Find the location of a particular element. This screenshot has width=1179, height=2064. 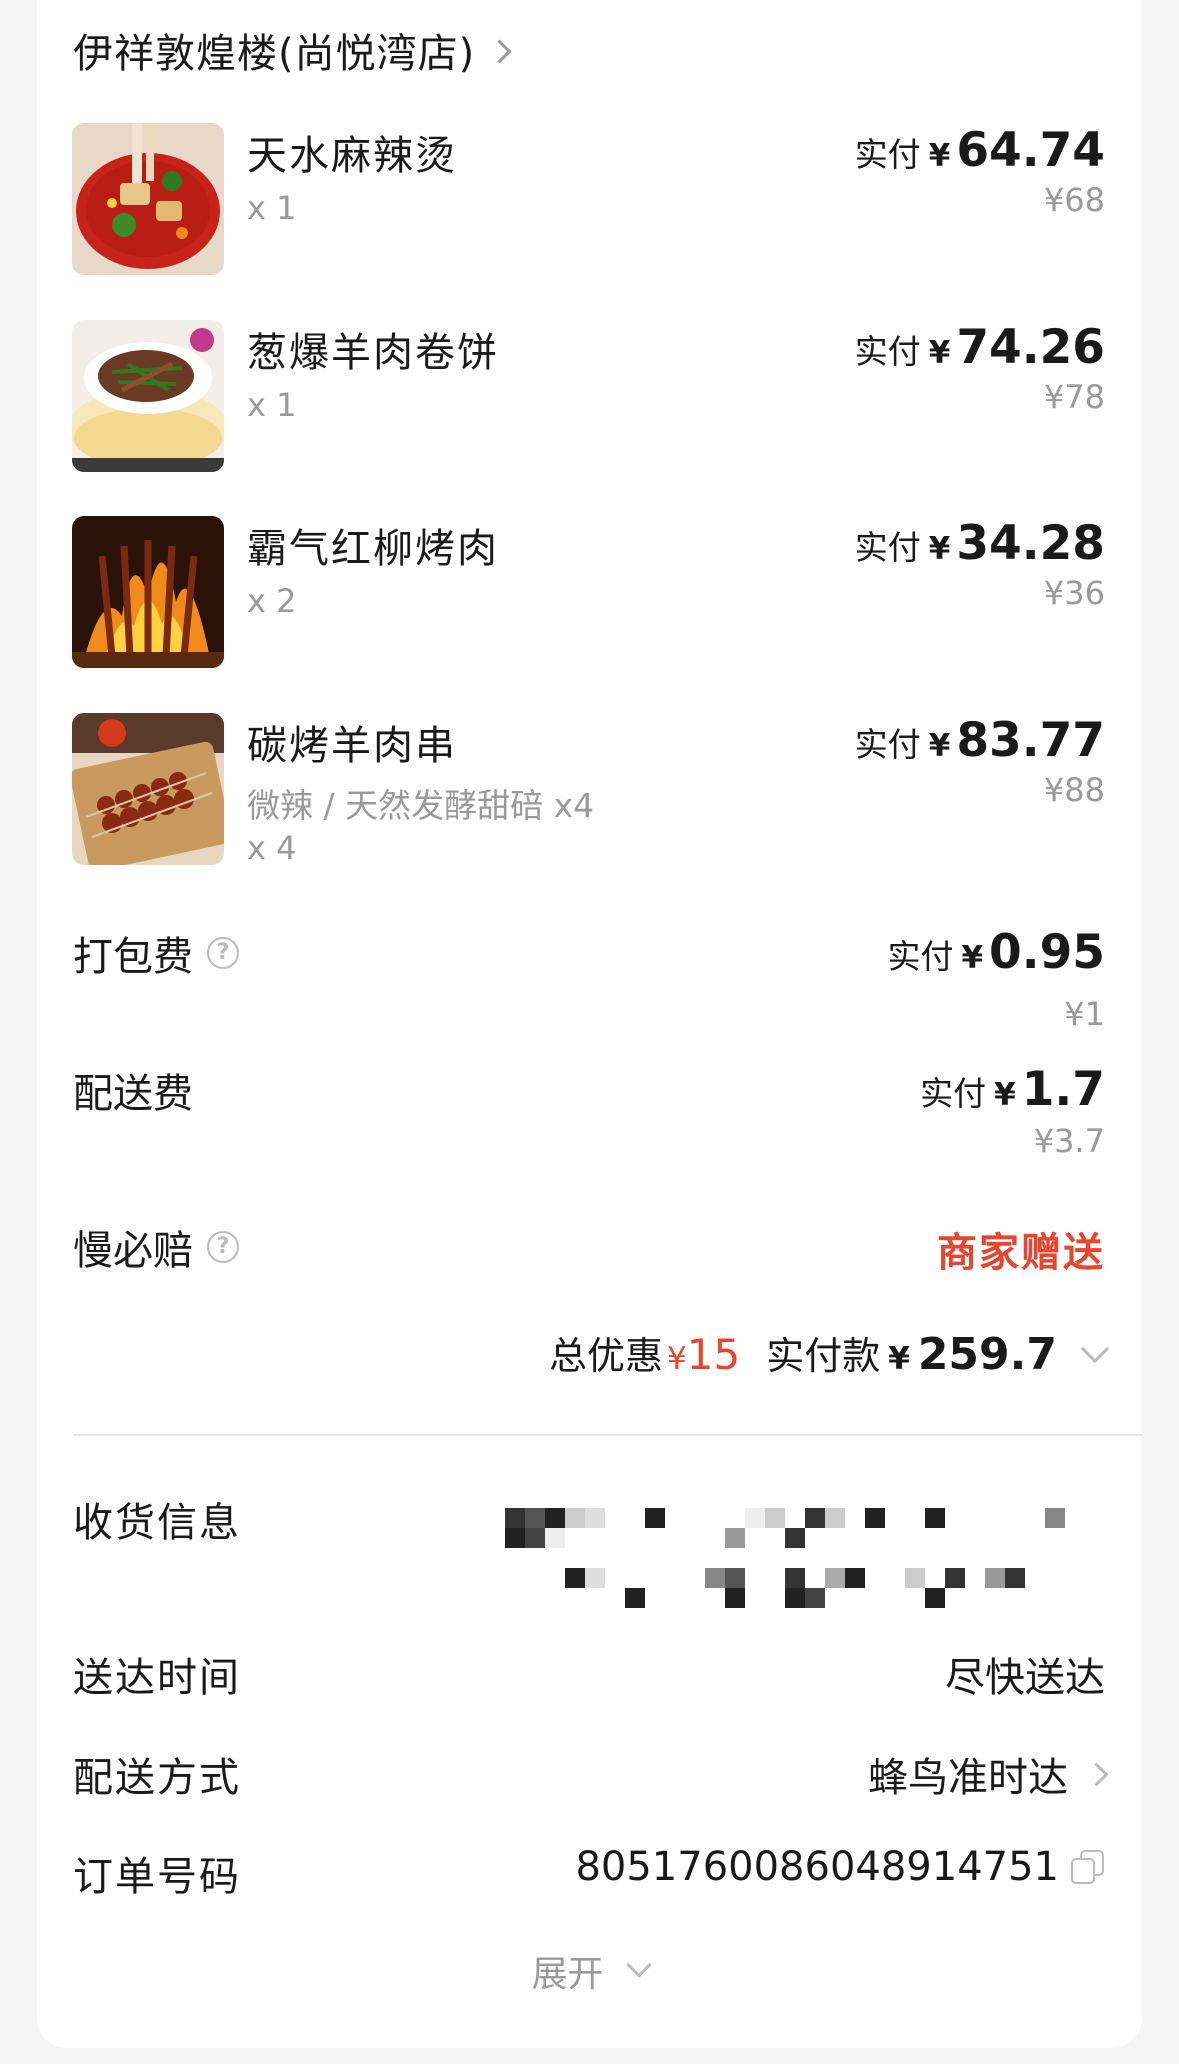

delivery-time-label: 送达时间 is located at coordinates (157, 1678).